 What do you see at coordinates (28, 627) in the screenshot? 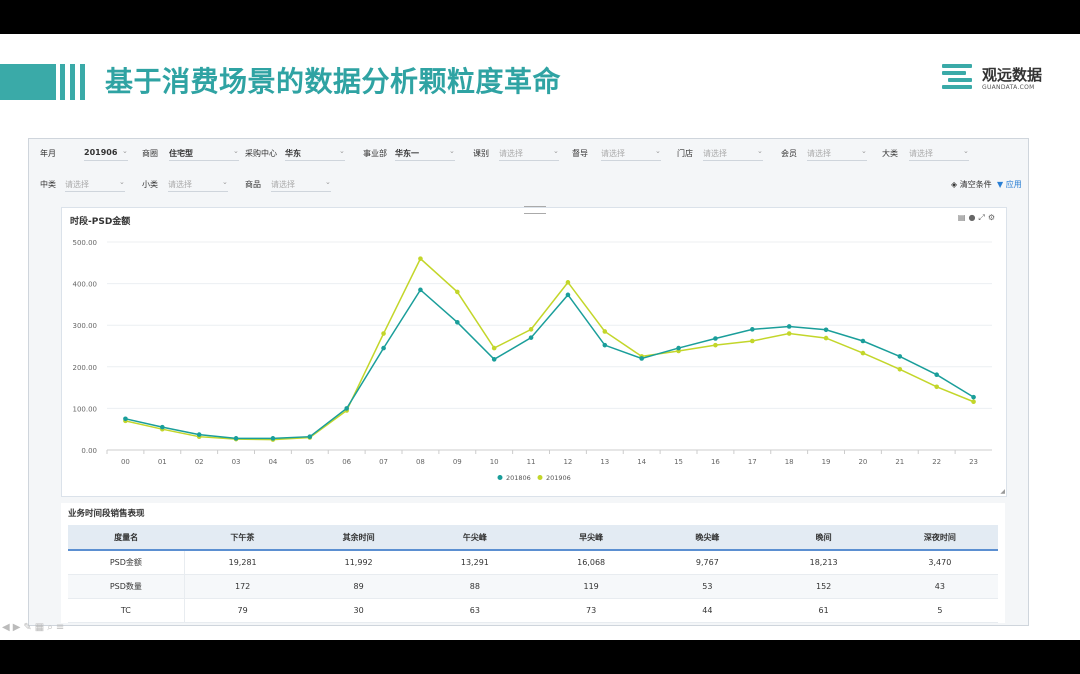
I see `pen-icon: ✎` at bounding box center [28, 627].